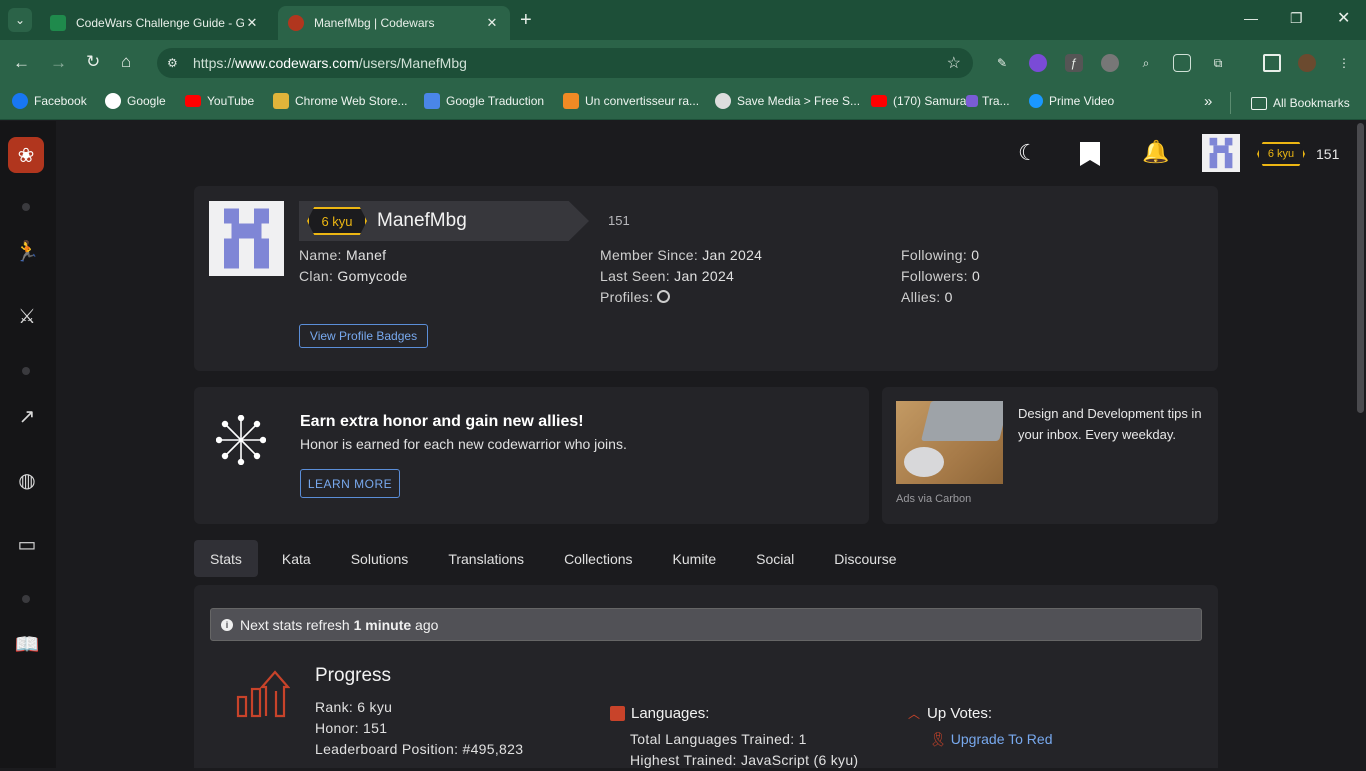 This screenshot has height=771, width=1366. Describe the element at coordinates (954, 63) in the screenshot. I see `bookmark-star-icon: ☆` at that location.